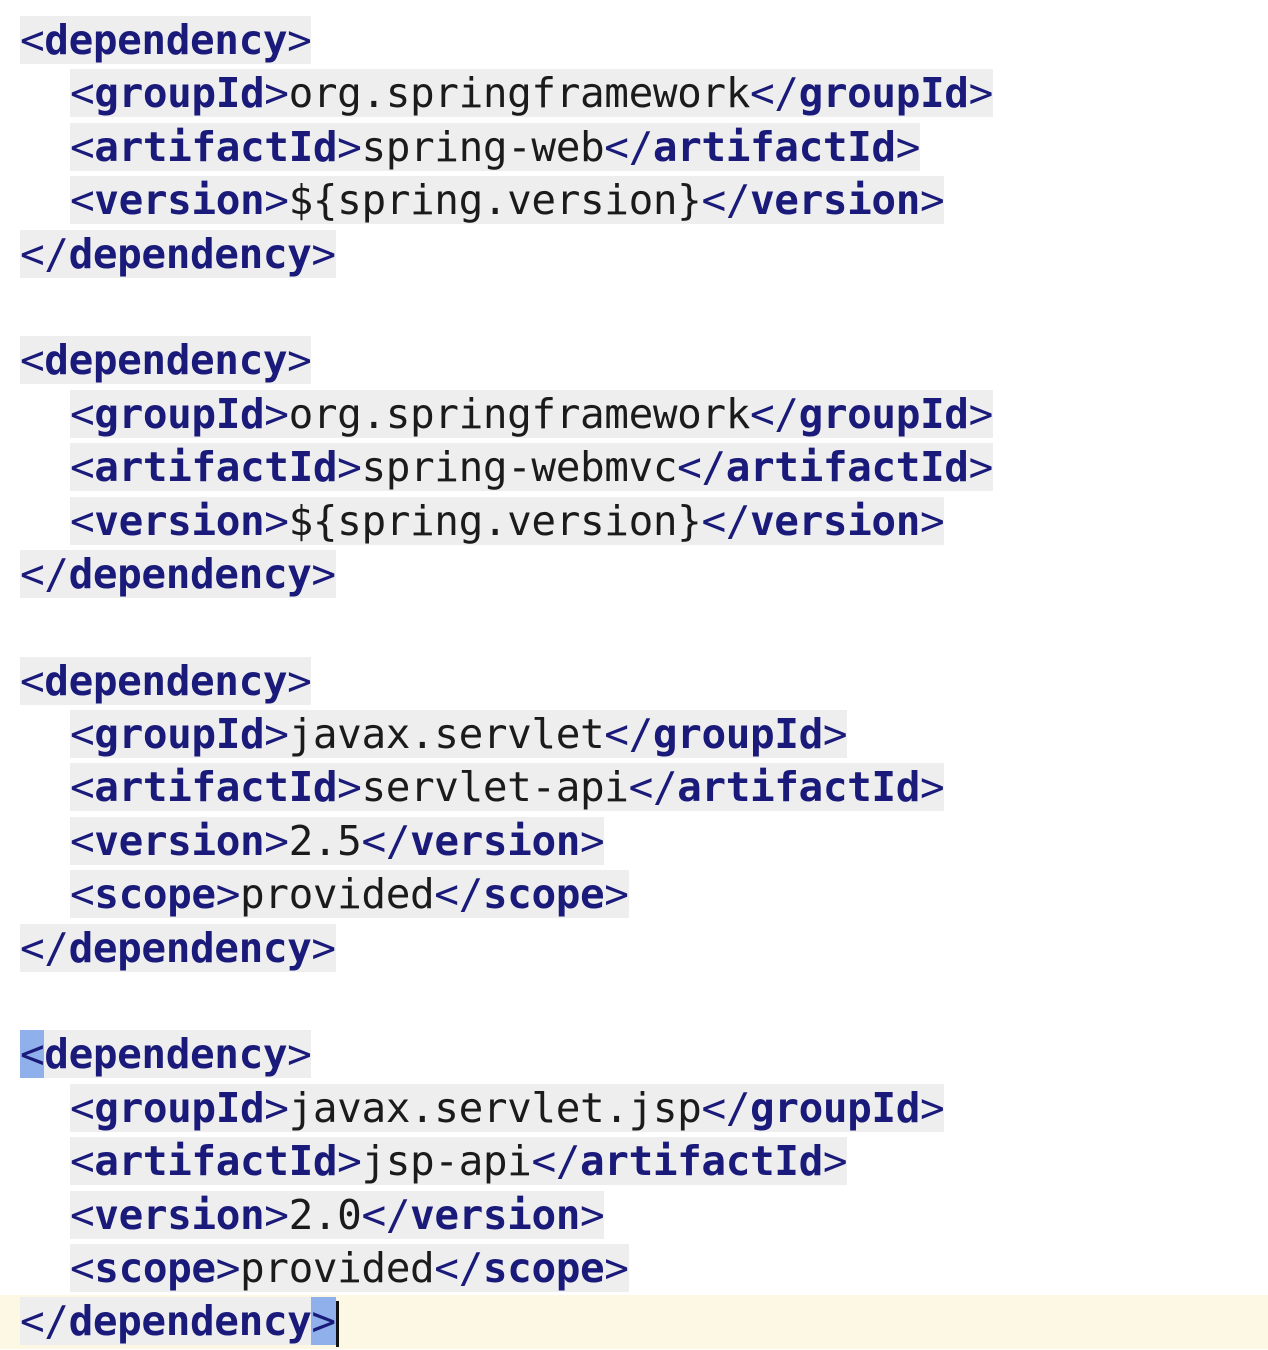  I want to click on code-line: <version>2.5</version>, so click(634, 841).